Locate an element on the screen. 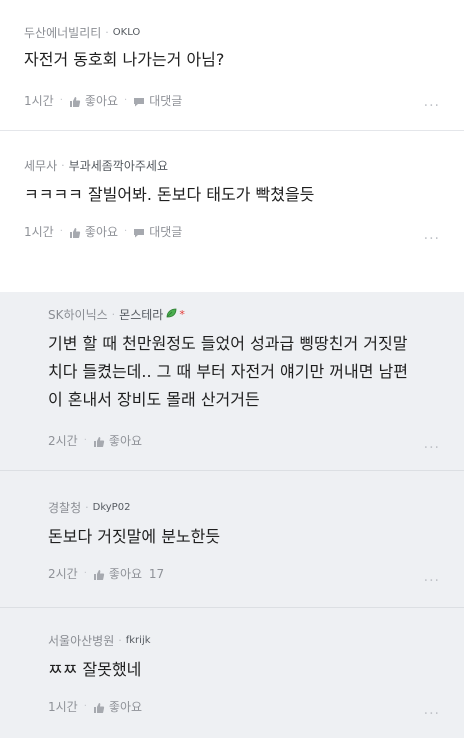 This screenshot has width=464, height=738. reply-text-line: 이 혼내서 장비도 몰래 산거거든 is located at coordinates (154, 399).